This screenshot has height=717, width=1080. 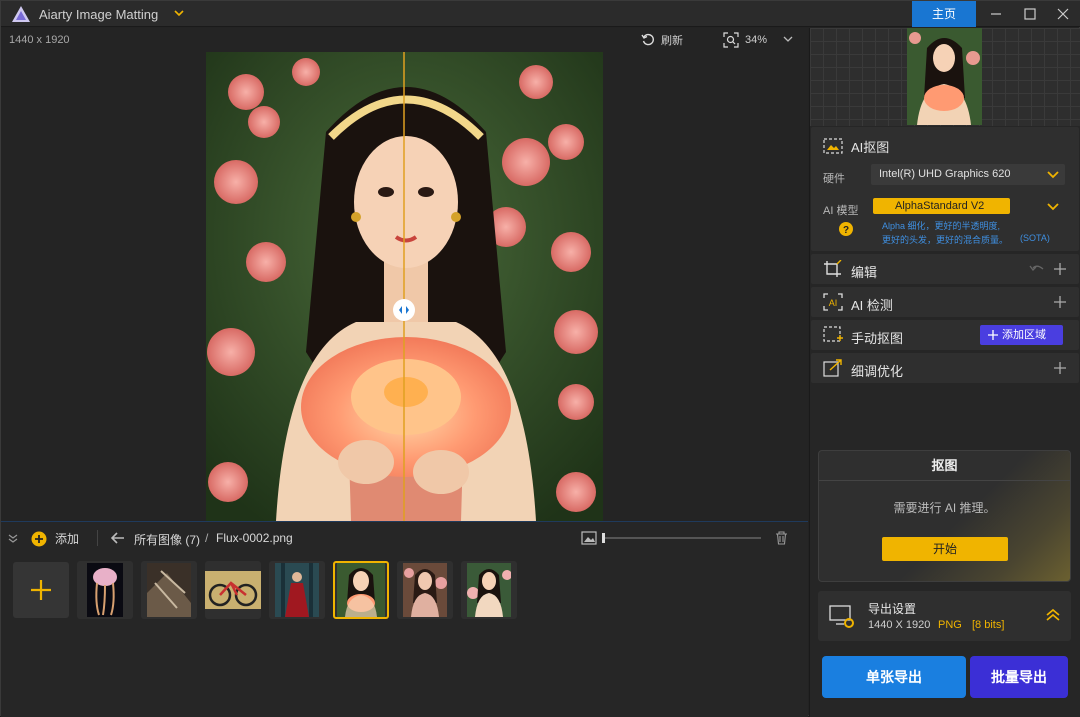 I want to click on svg-text: AI, so click(x=833, y=303).